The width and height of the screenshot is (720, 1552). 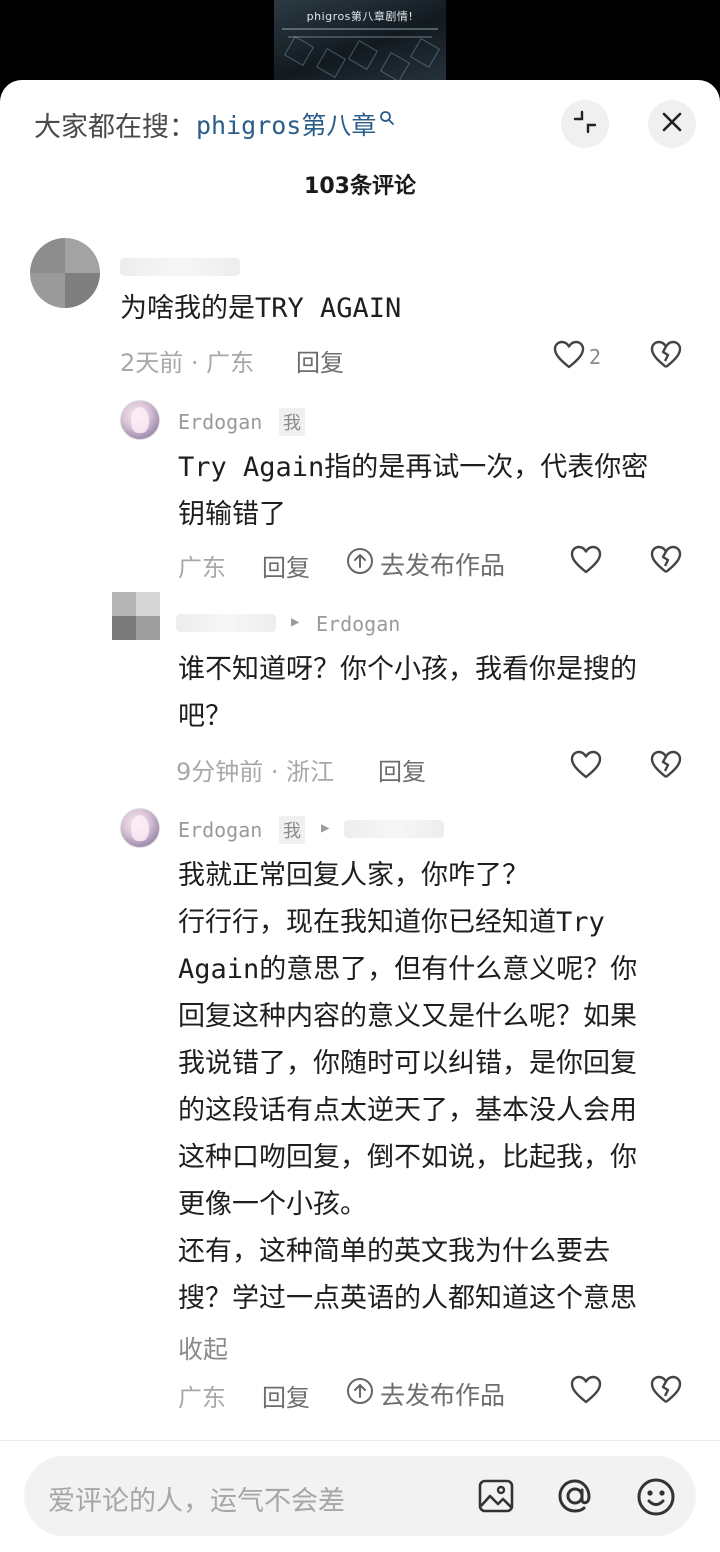 What do you see at coordinates (496, 1498) in the screenshot?
I see `image-icon` at bounding box center [496, 1498].